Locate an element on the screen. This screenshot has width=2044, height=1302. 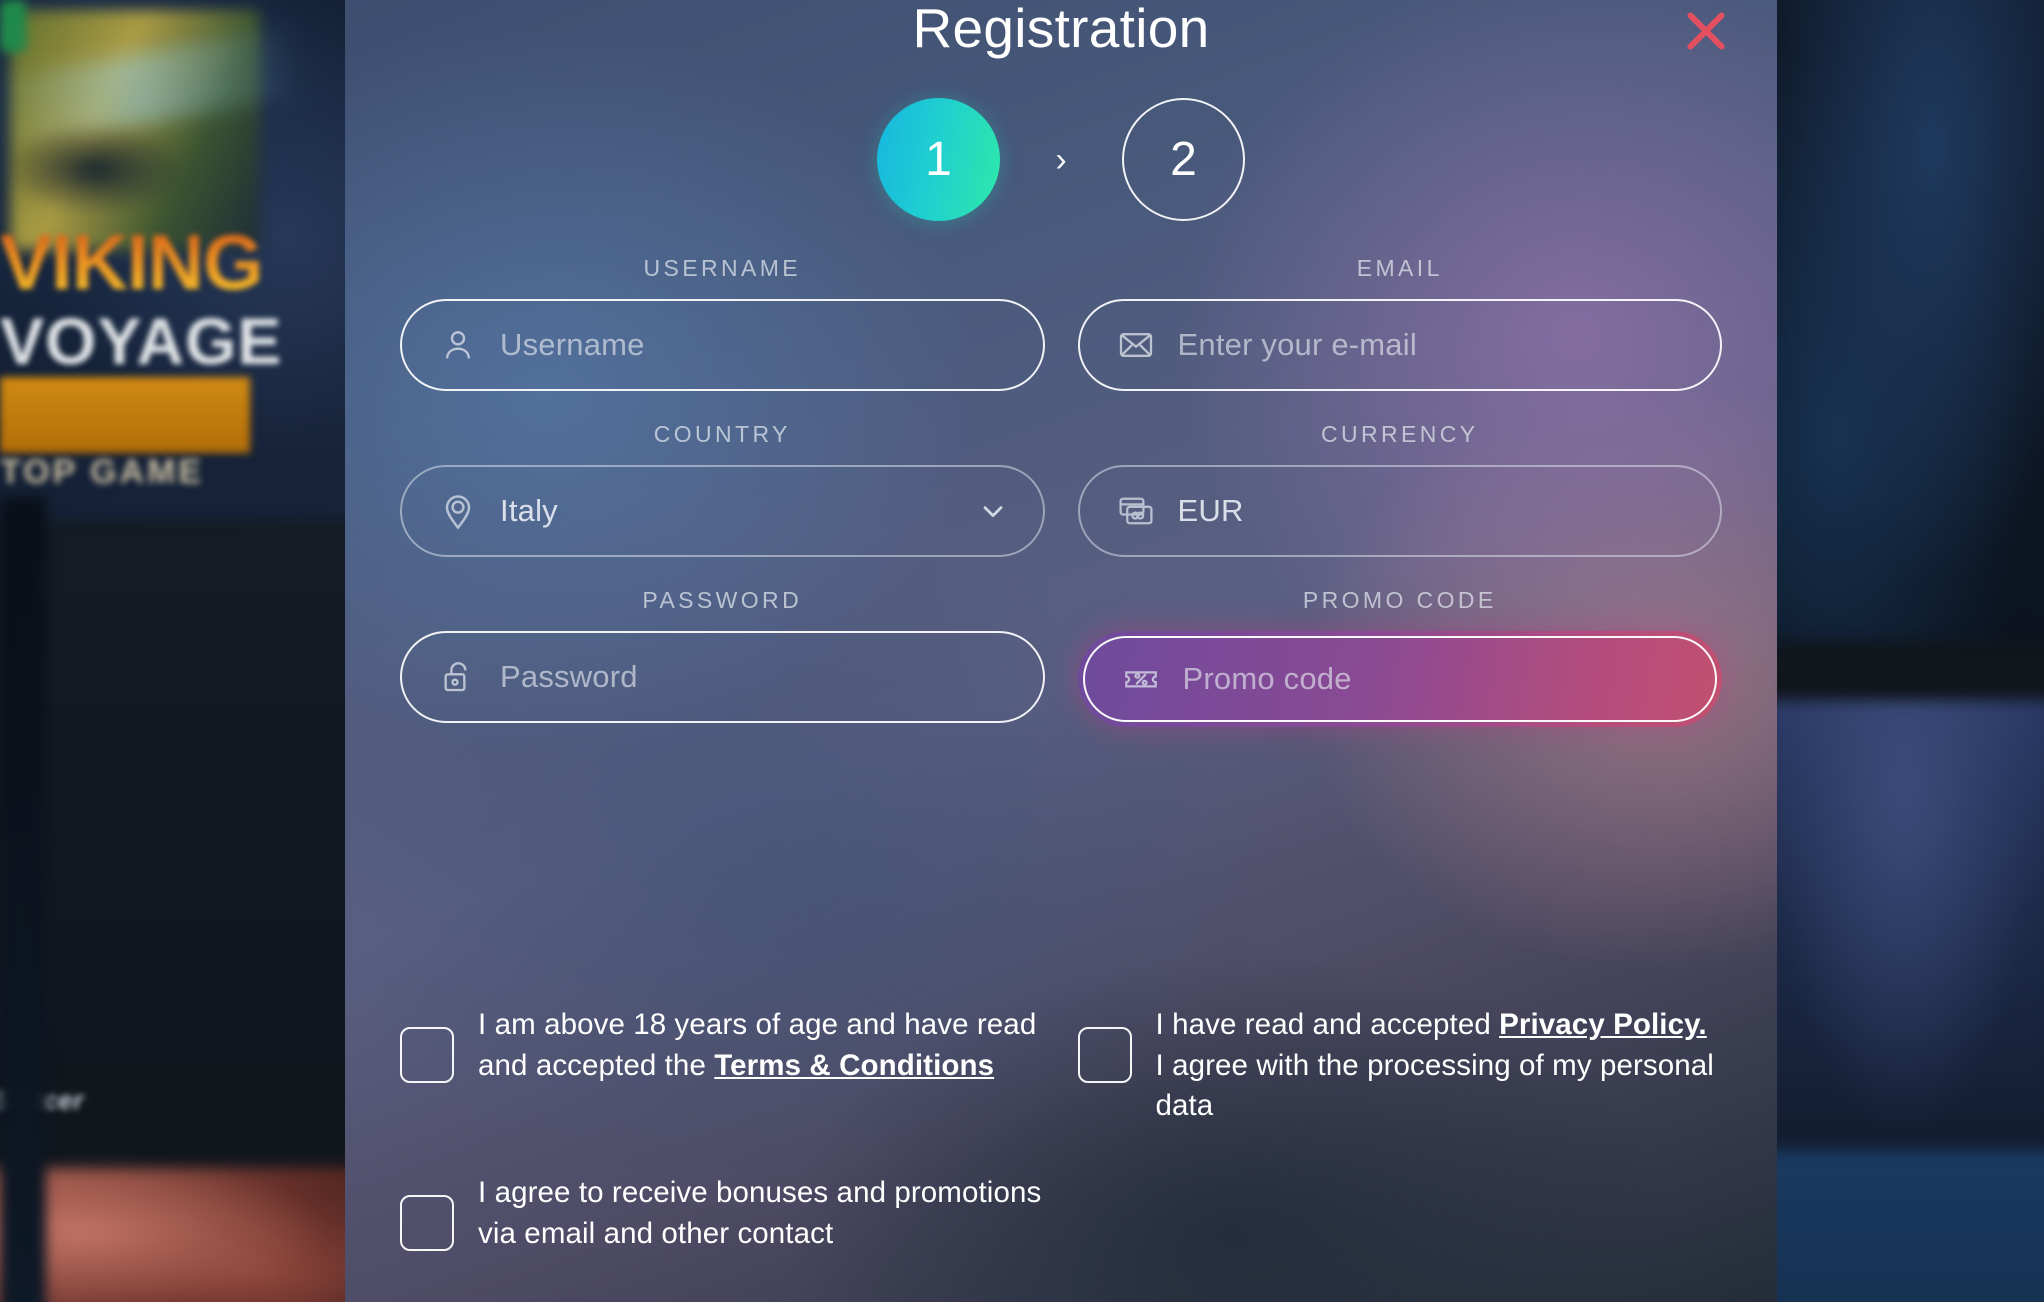
country-label: COUNTRY is located at coordinates (722, 434).